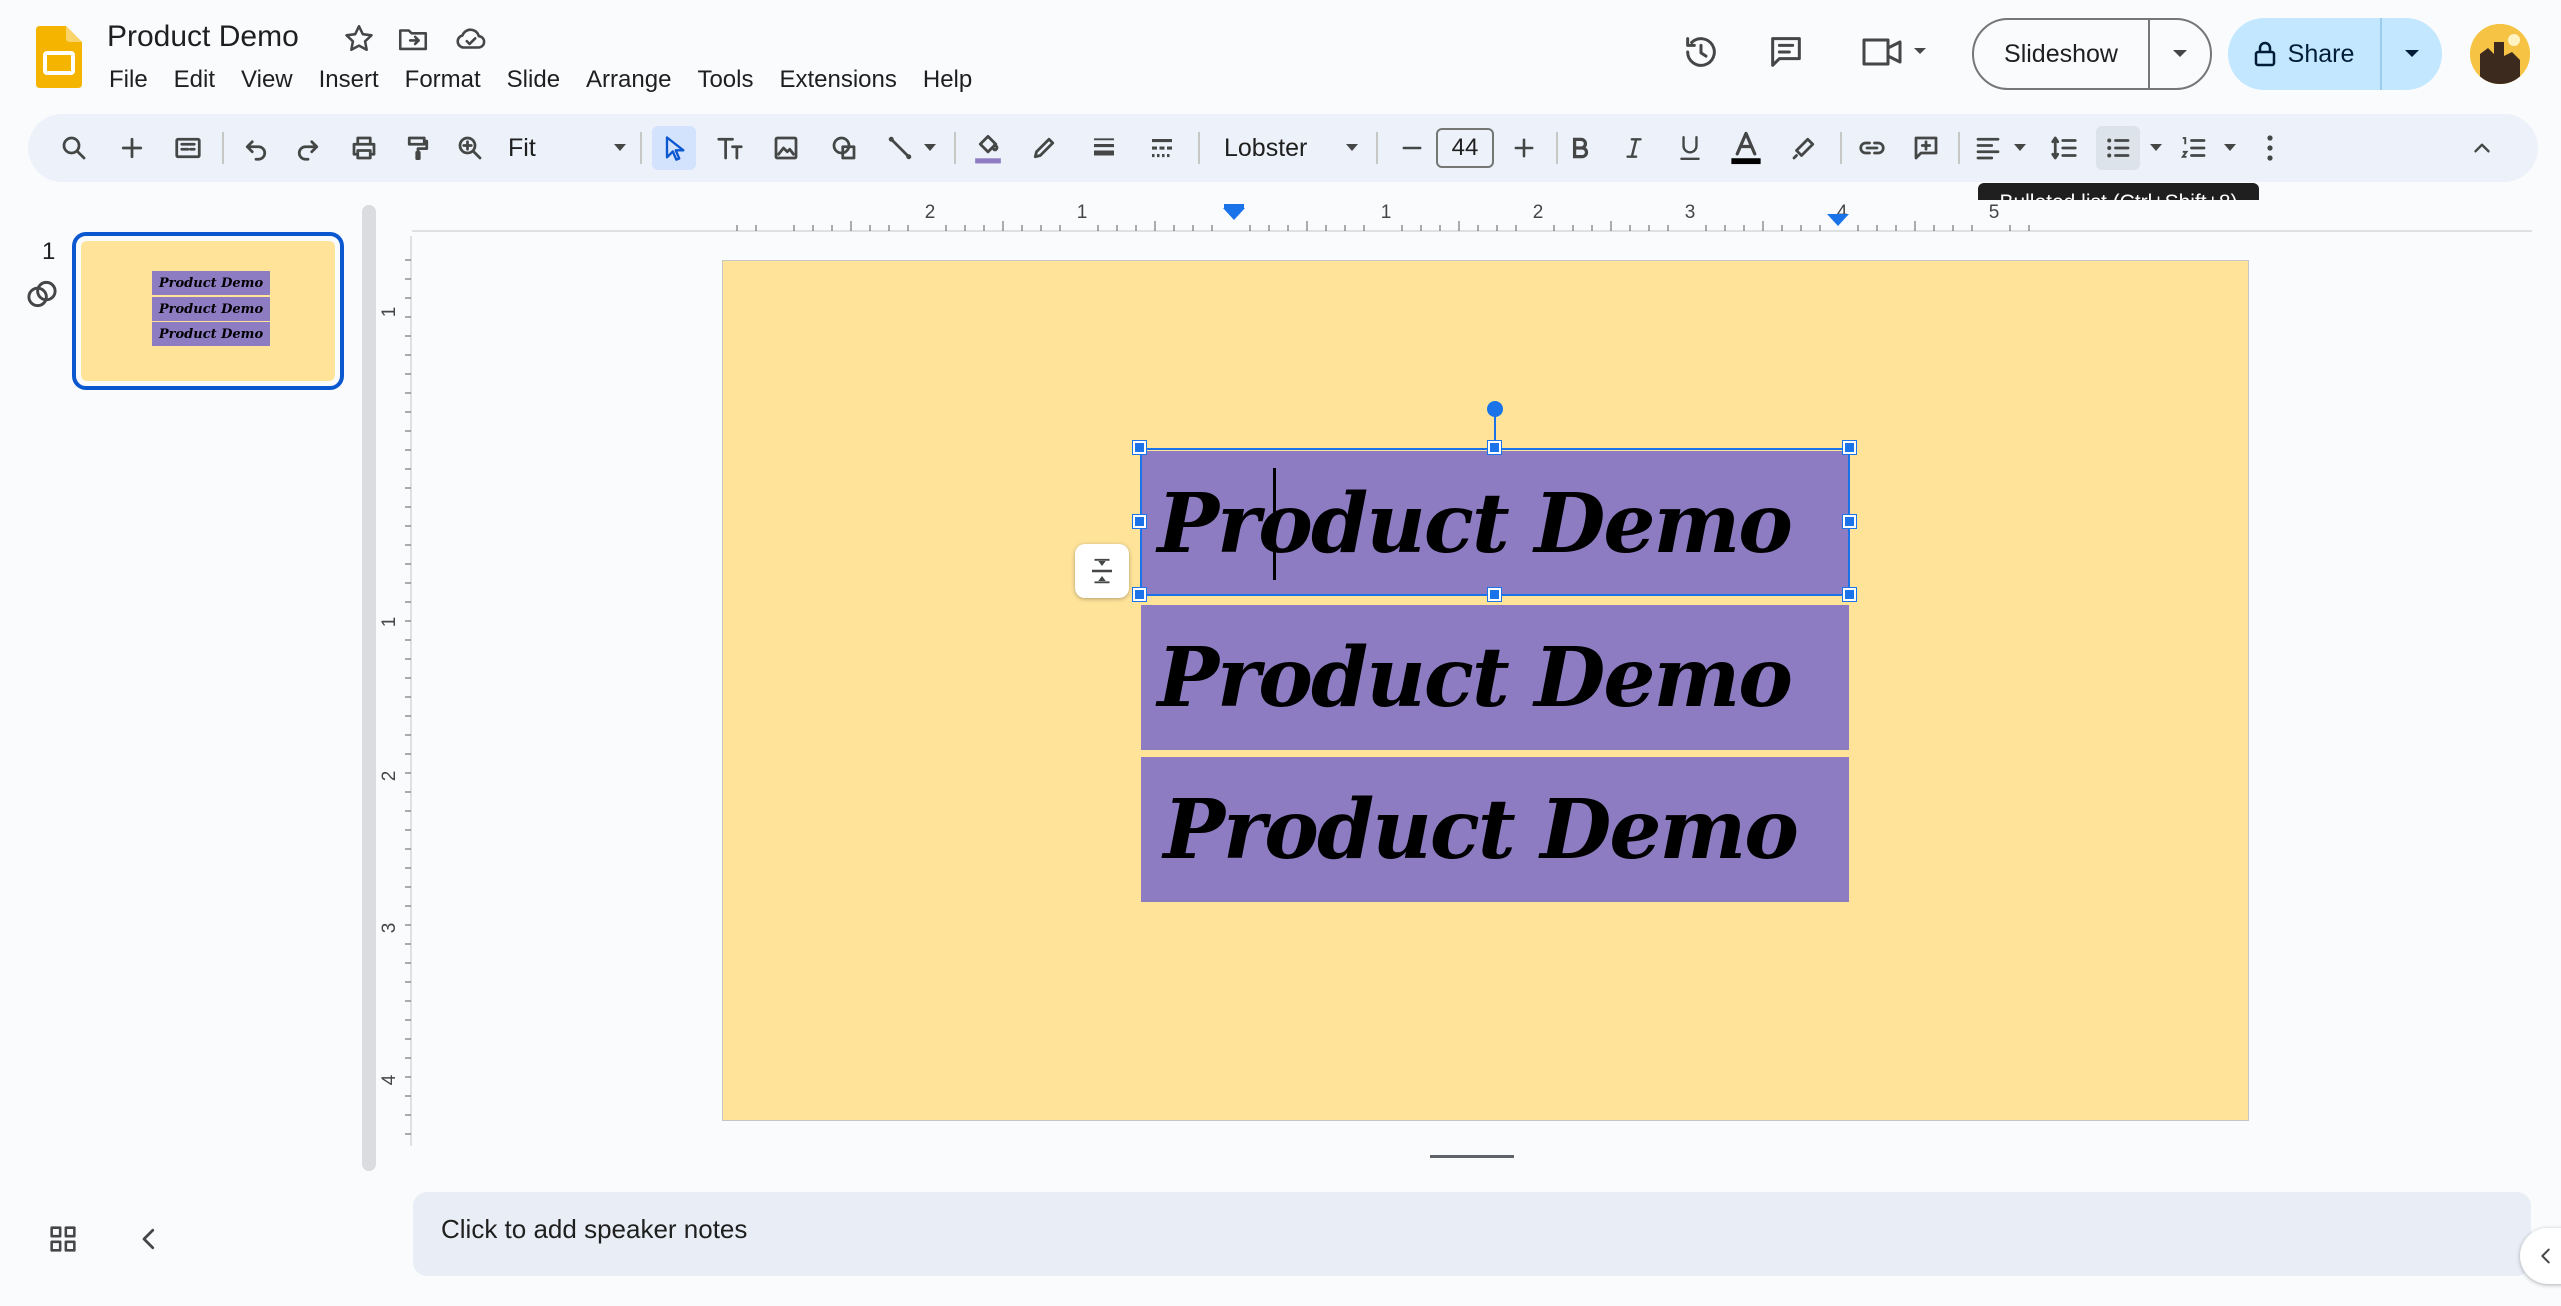 The image size is (2561, 1306). Describe the element at coordinates (369, 688) in the screenshot. I see `filmstrip-scrollbar` at that location.